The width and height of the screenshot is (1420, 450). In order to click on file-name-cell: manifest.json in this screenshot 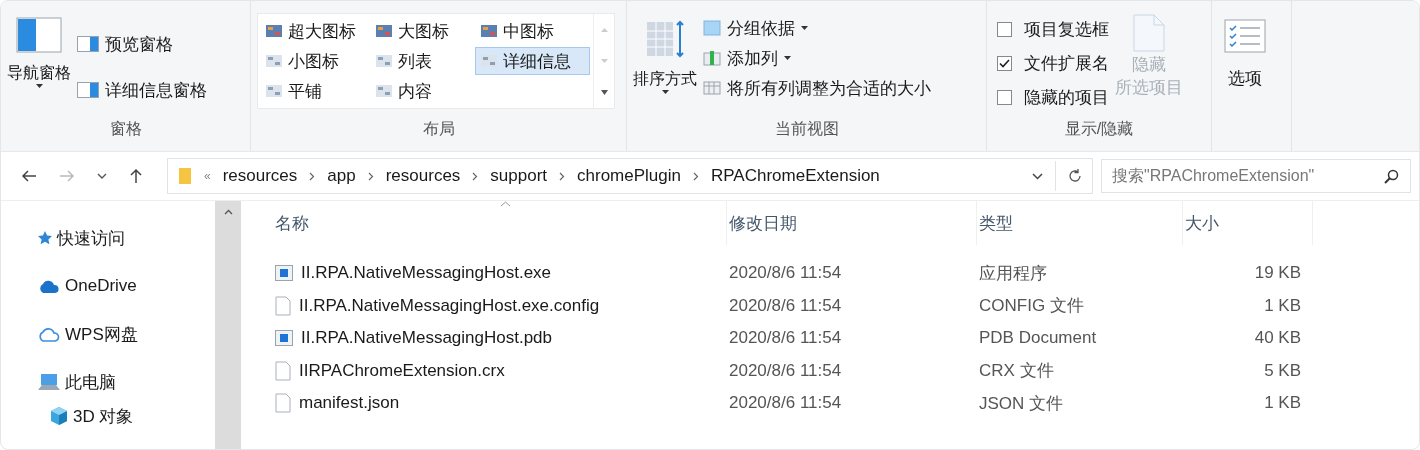, I will do `click(500, 403)`.